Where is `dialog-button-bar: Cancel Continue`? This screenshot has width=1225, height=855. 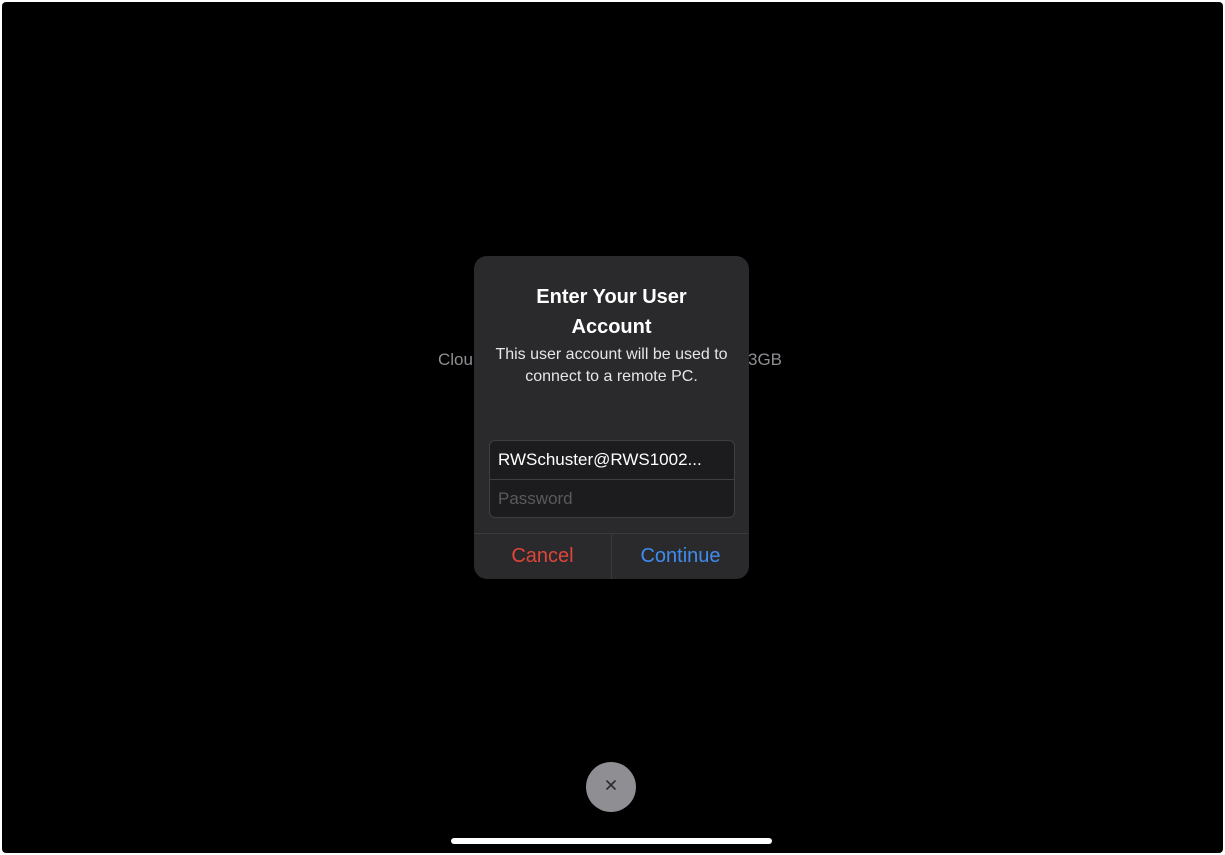
dialog-button-bar: Cancel Continue is located at coordinates (611, 556).